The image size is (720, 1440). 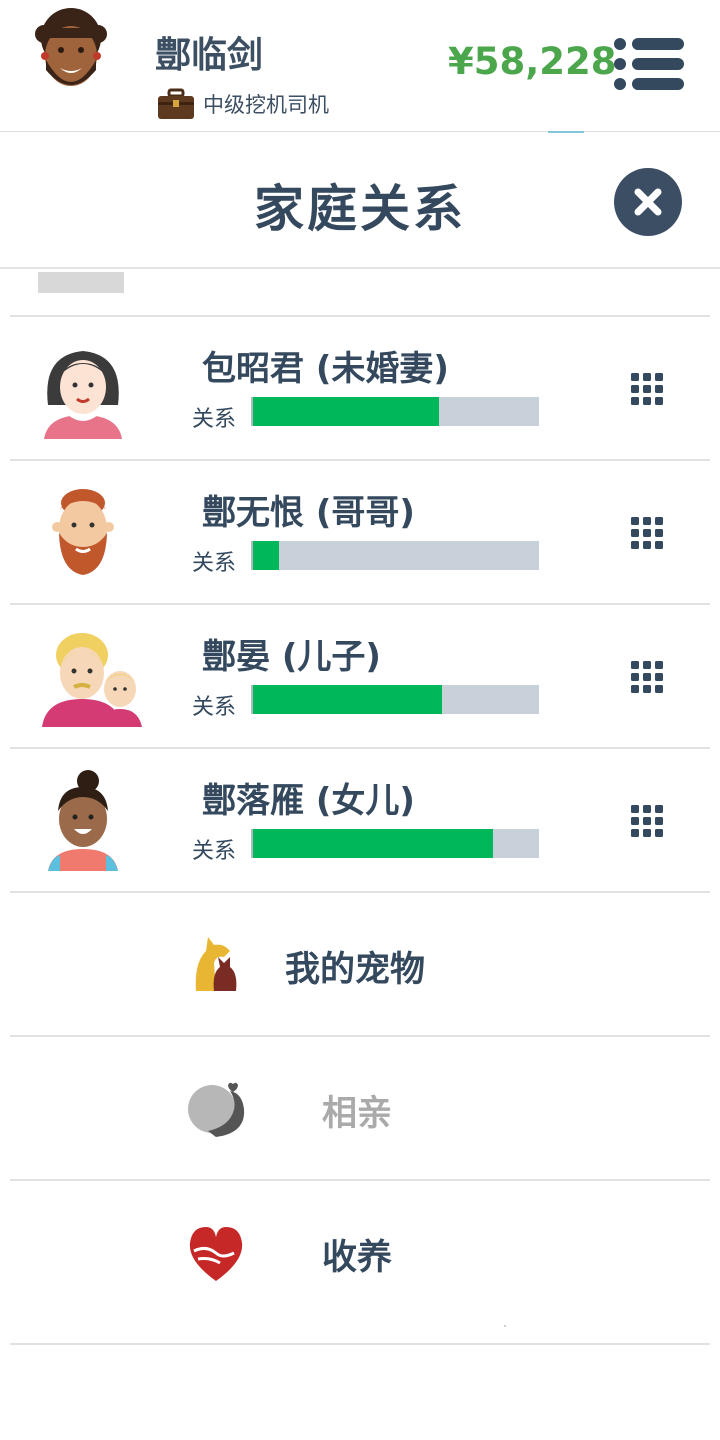 What do you see at coordinates (357, 1258) in the screenshot?
I see `adopt-label: 收养` at bounding box center [357, 1258].